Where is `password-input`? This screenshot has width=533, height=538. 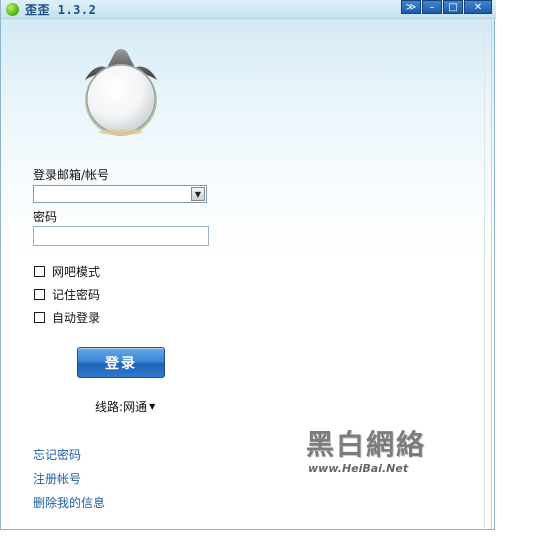 password-input is located at coordinates (121, 236).